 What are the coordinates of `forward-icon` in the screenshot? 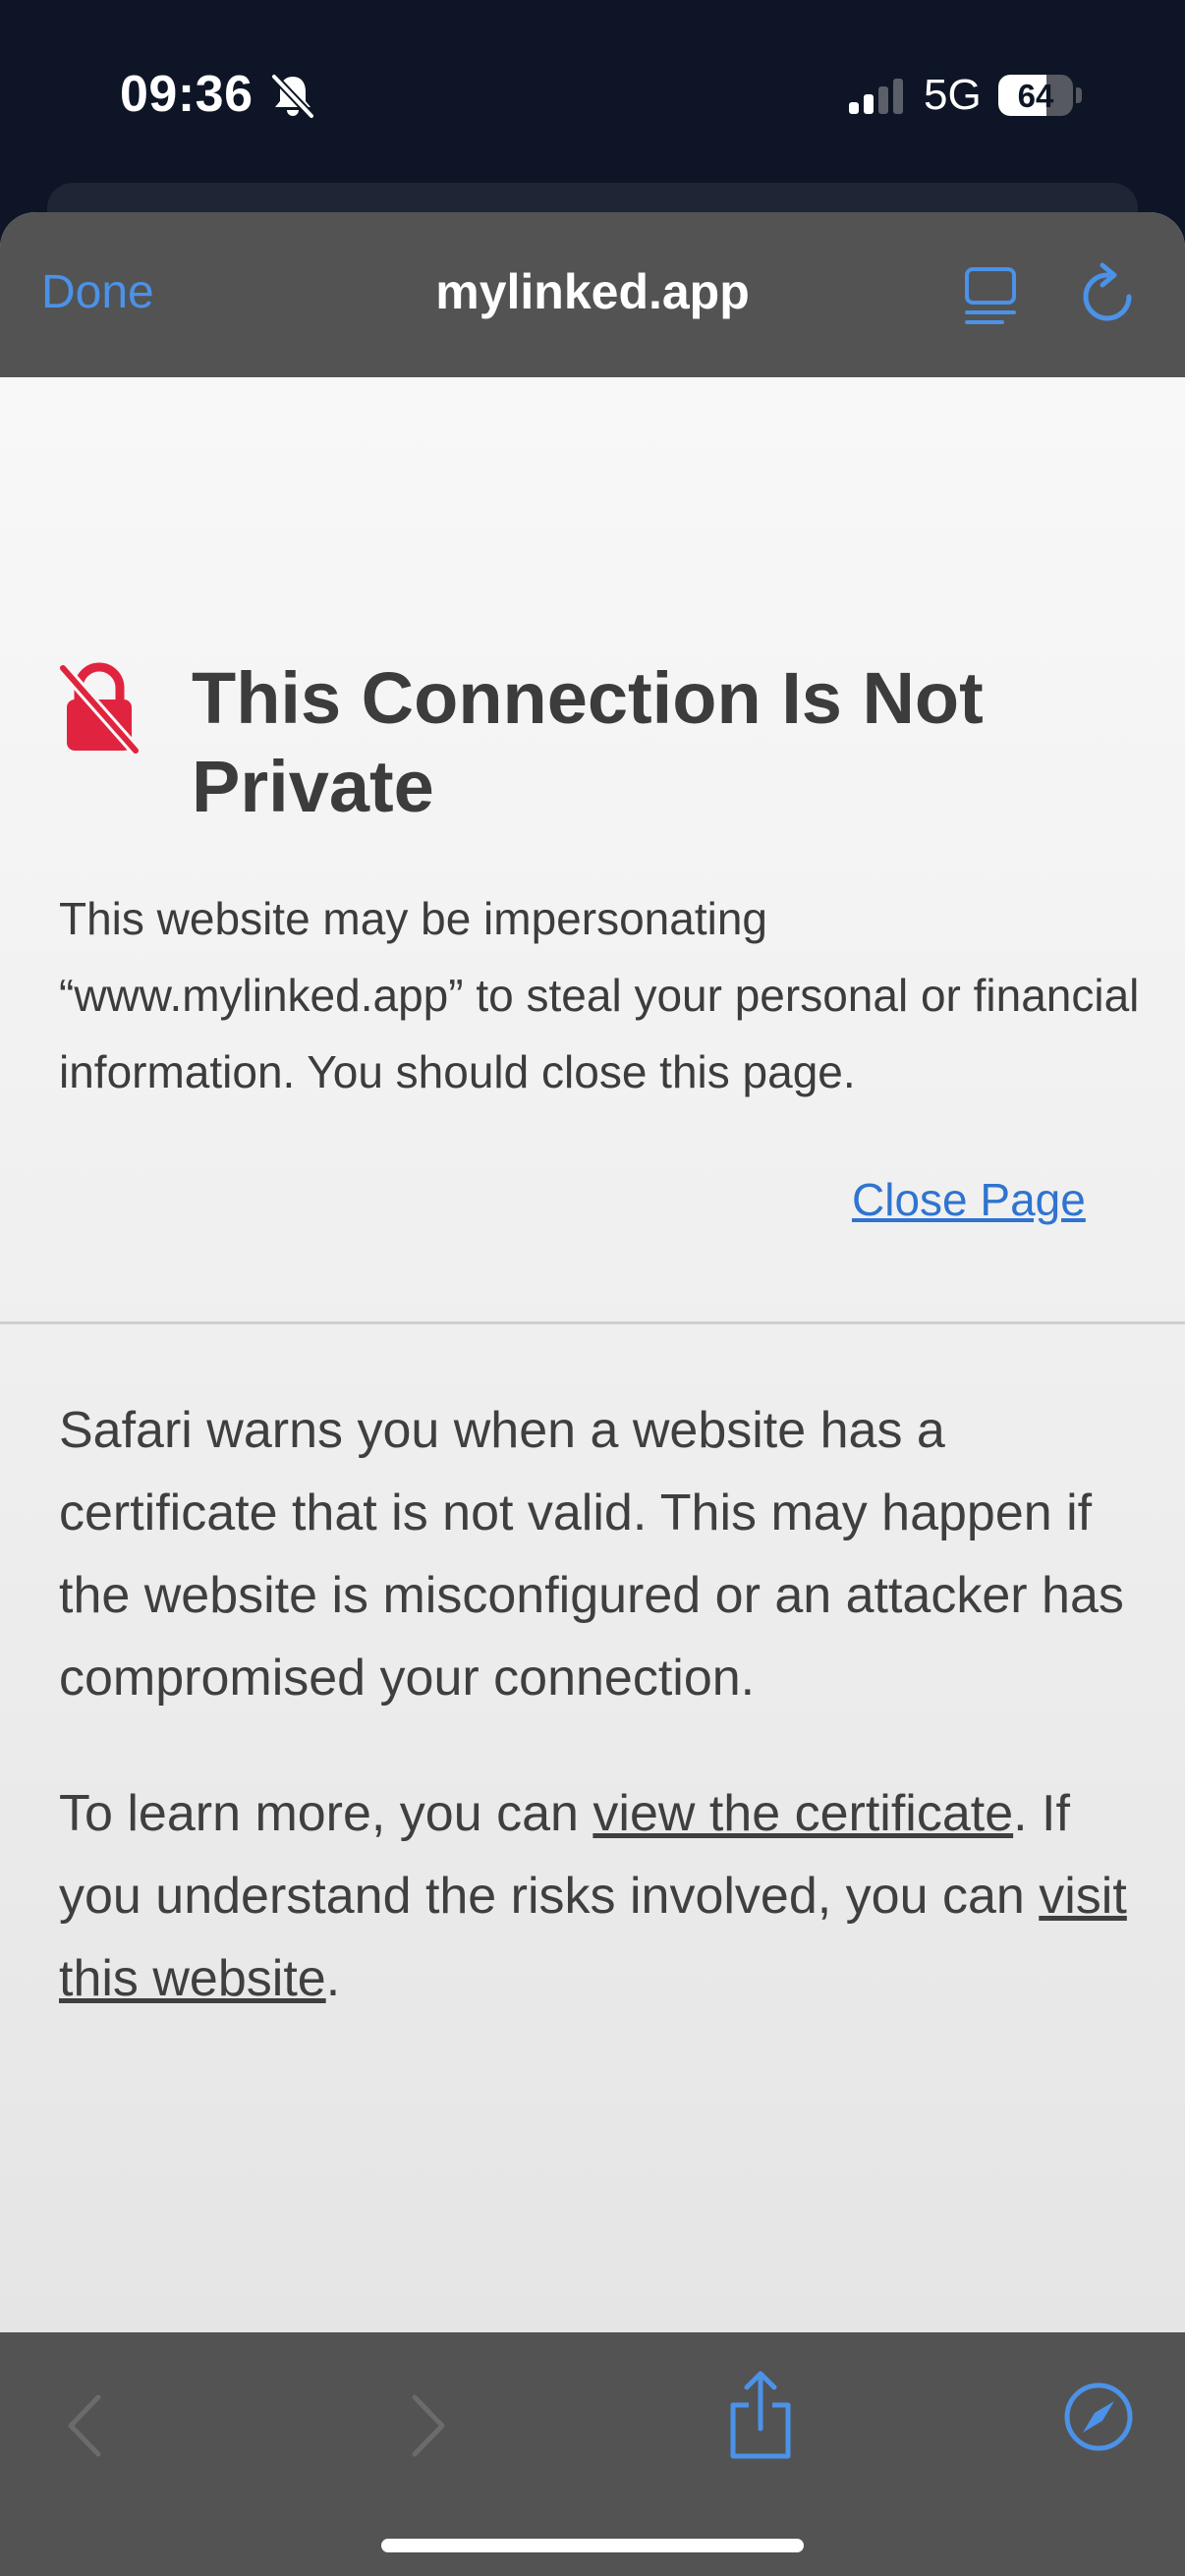 It's located at (429, 2425).